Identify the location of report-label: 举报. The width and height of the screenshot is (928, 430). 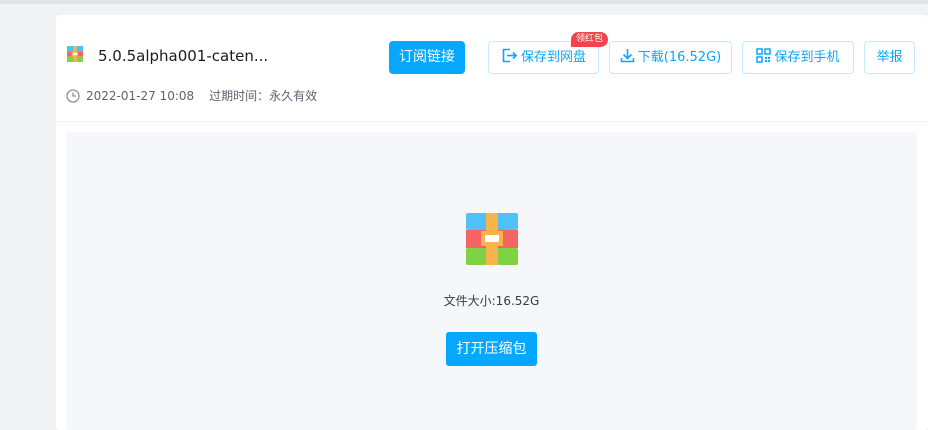
(889, 57).